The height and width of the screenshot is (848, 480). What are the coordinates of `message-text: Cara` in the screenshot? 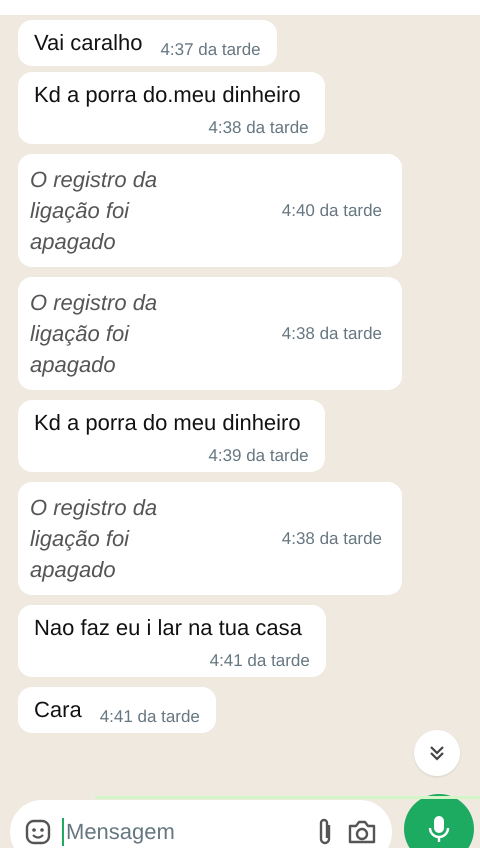 It's located at (58, 710).